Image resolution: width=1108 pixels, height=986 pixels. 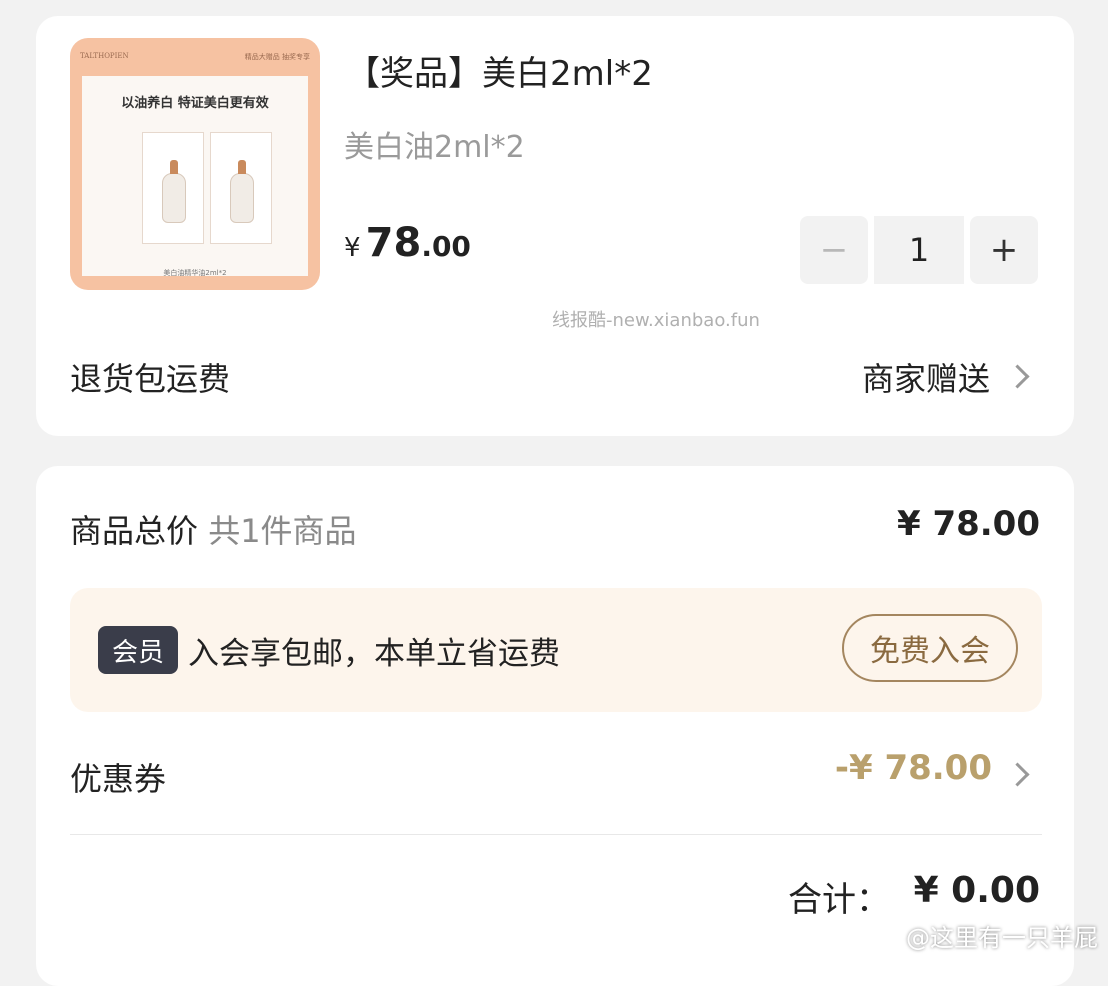 I want to click on product-box-left, so click(x=173, y=188).